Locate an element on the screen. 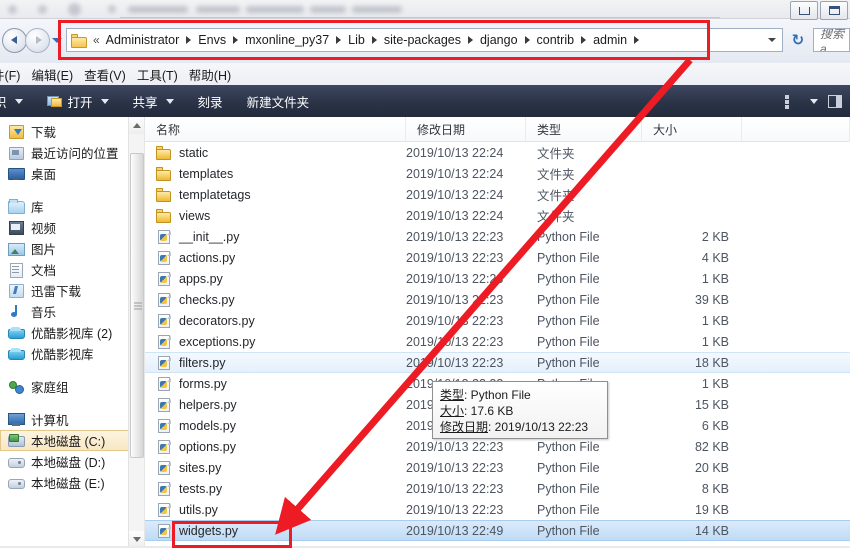  breadcrumb-item-2: mxonline_py37 is located at coordinates (287, 40).